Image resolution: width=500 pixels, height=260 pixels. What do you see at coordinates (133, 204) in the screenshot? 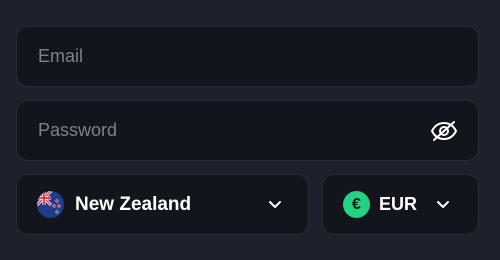
I see `country-select-value: New Zealand` at bounding box center [133, 204].